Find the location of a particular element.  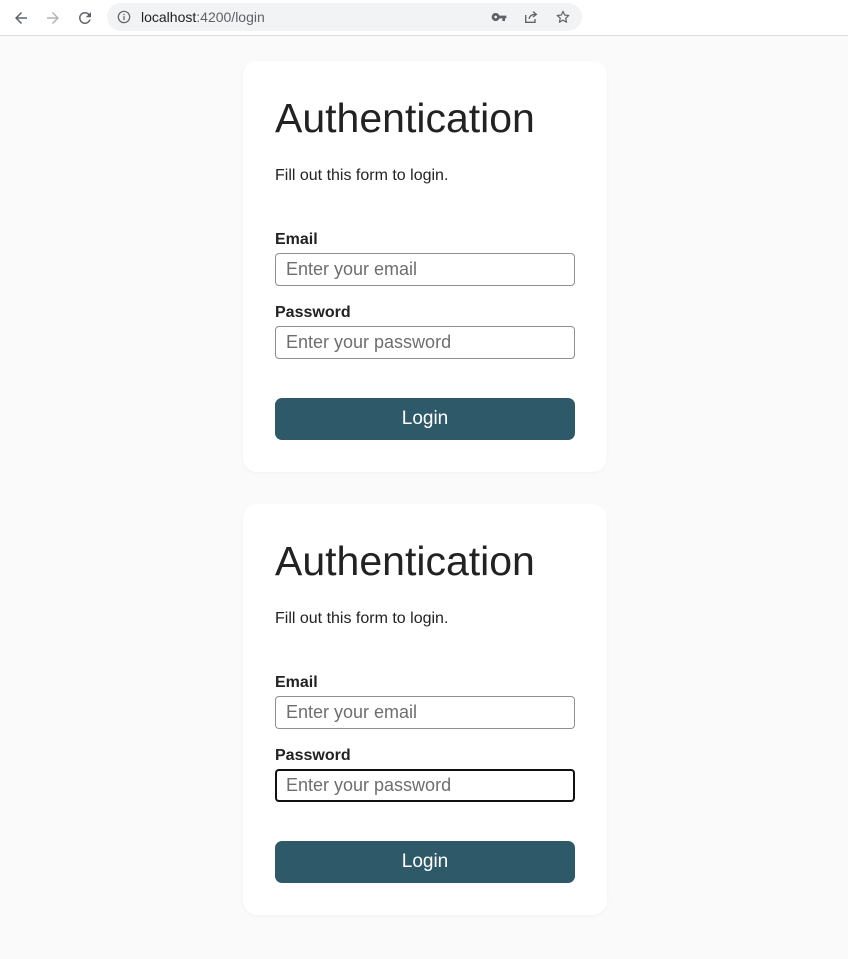

share-icon is located at coordinates (531, 17).